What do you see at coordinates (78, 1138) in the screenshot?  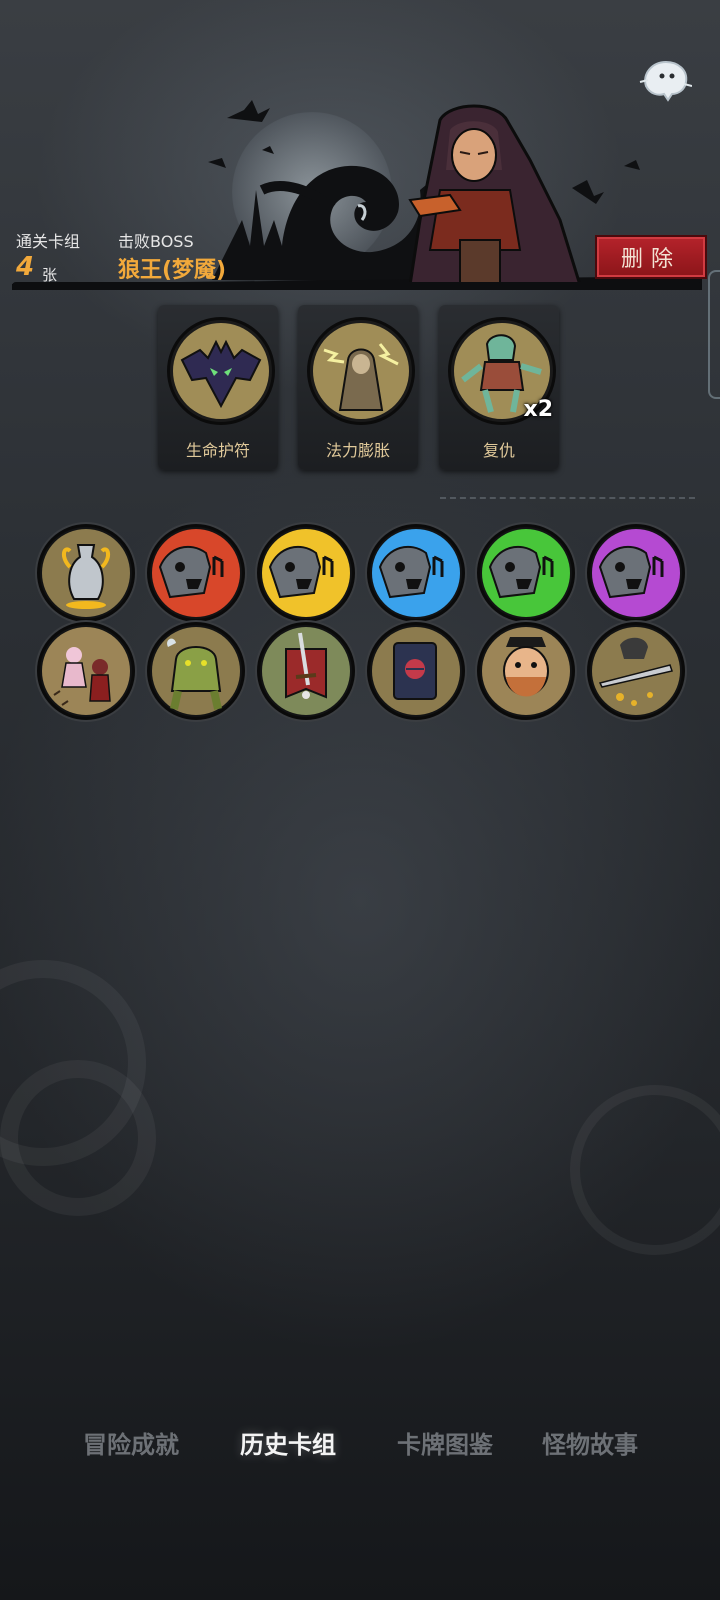 I see `bg-swirl-decoration` at bounding box center [78, 1138].